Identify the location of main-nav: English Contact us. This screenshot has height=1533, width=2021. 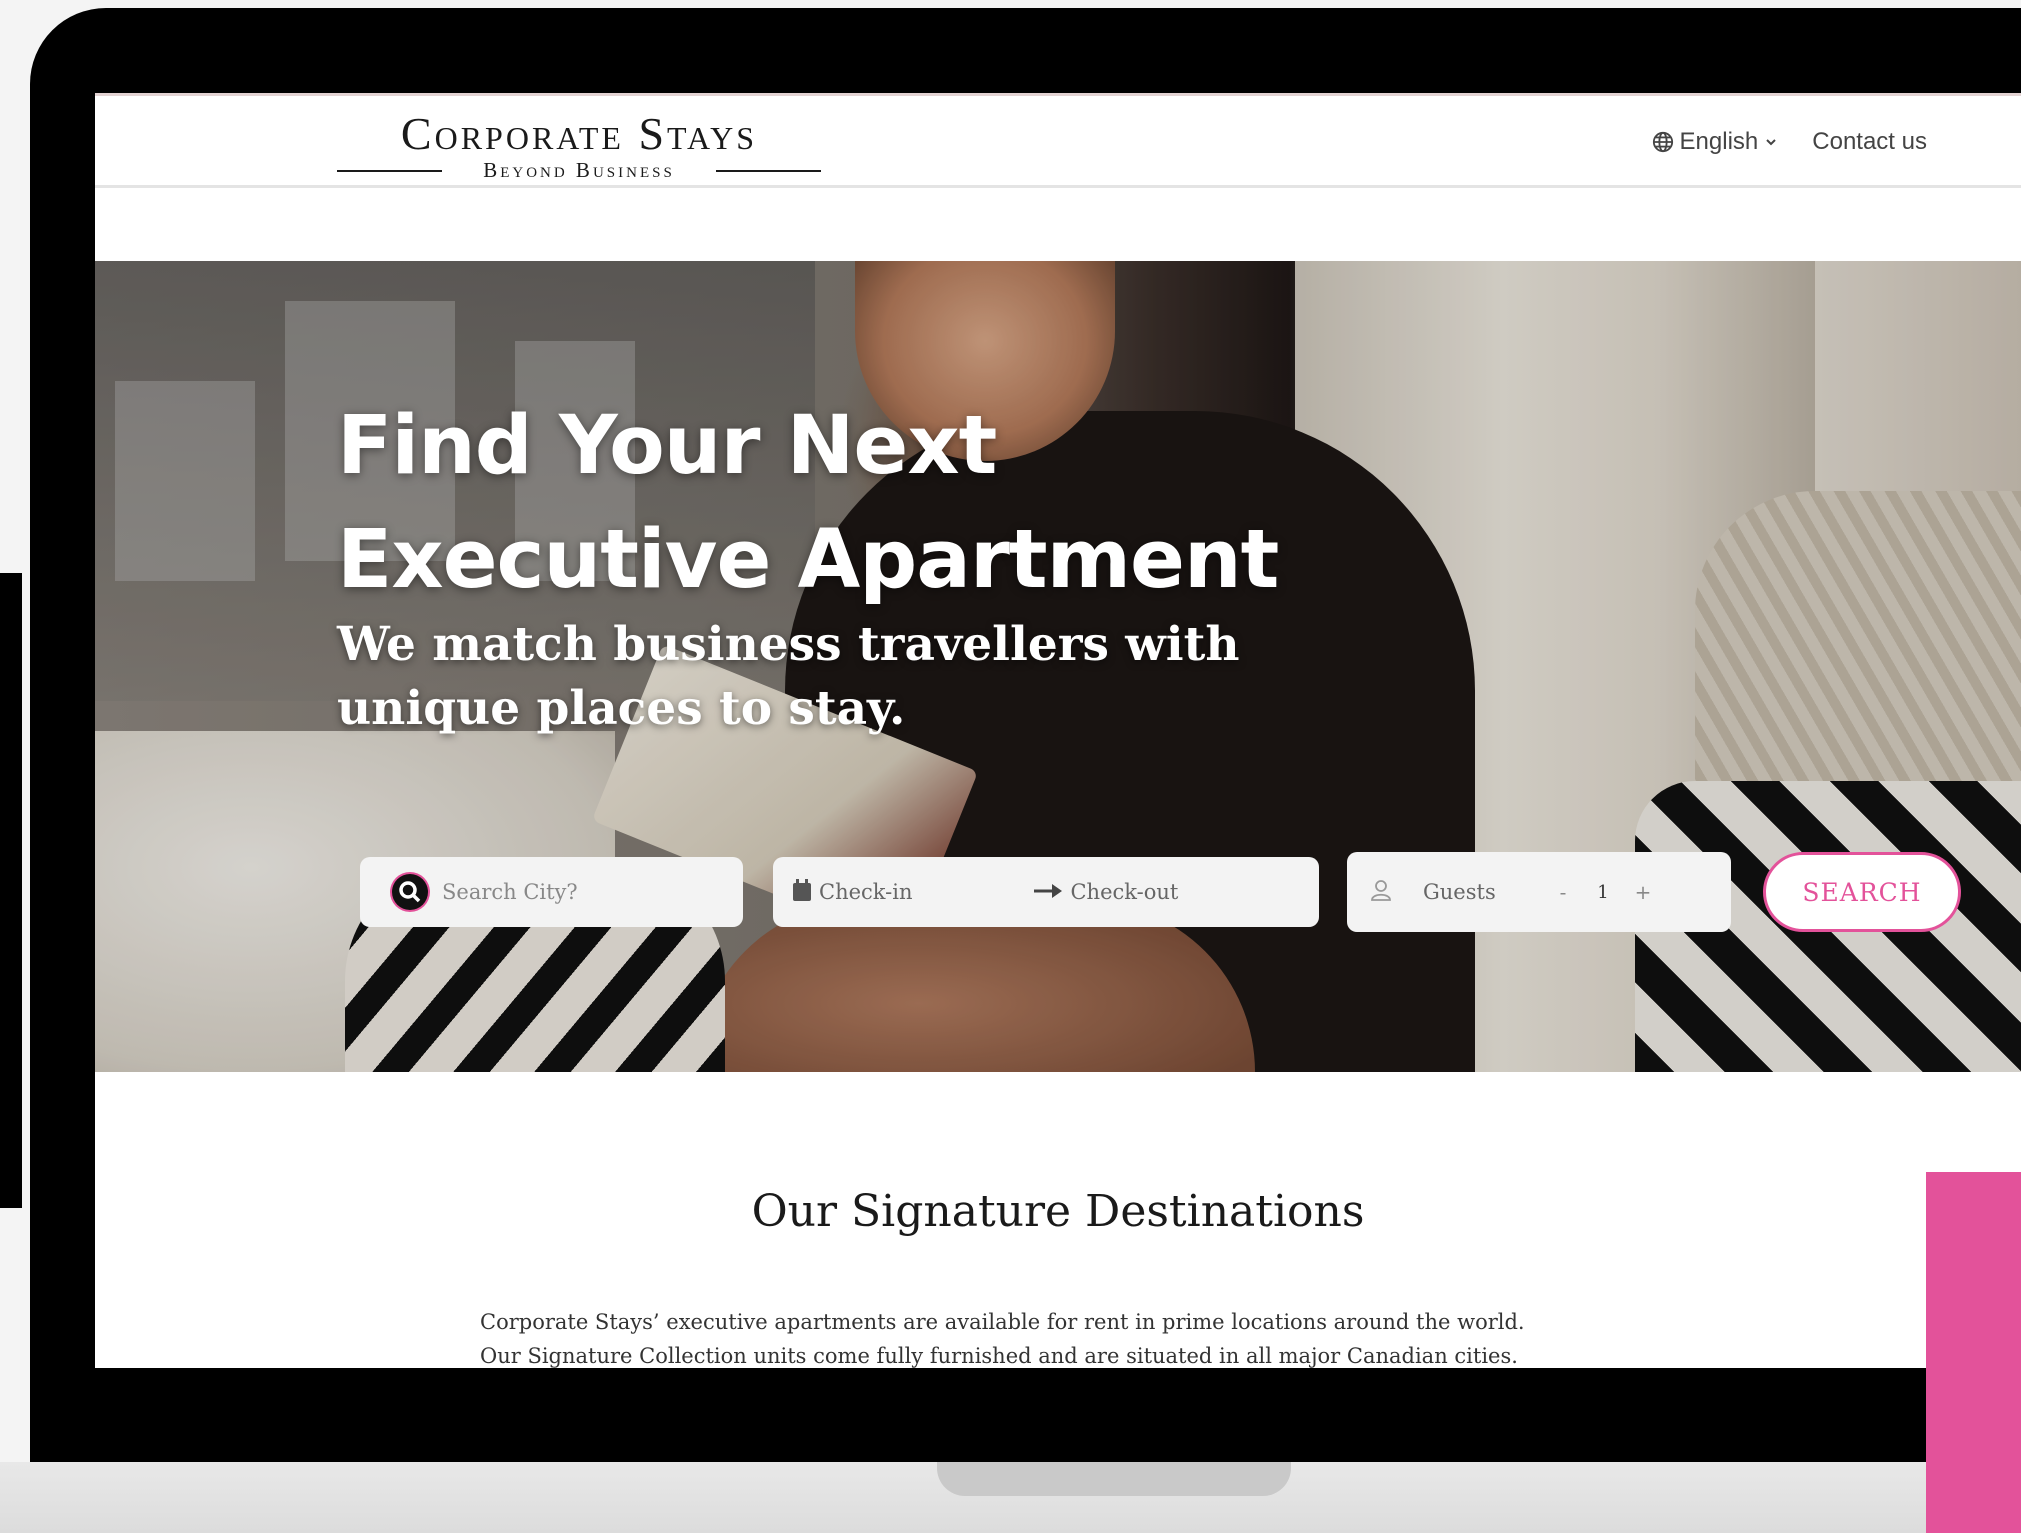
(1789, 142).